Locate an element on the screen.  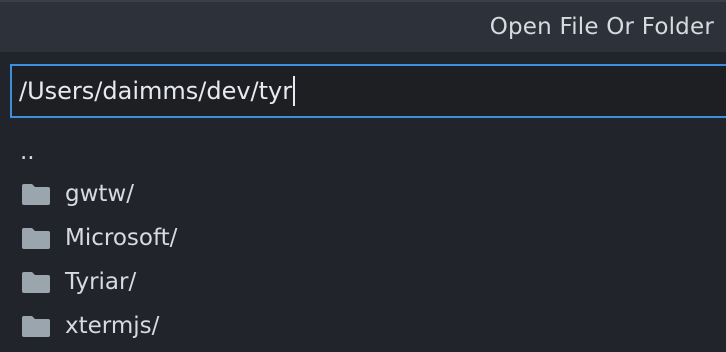
list-item-label: xtermjs/ is located at coordinates (112, 326).